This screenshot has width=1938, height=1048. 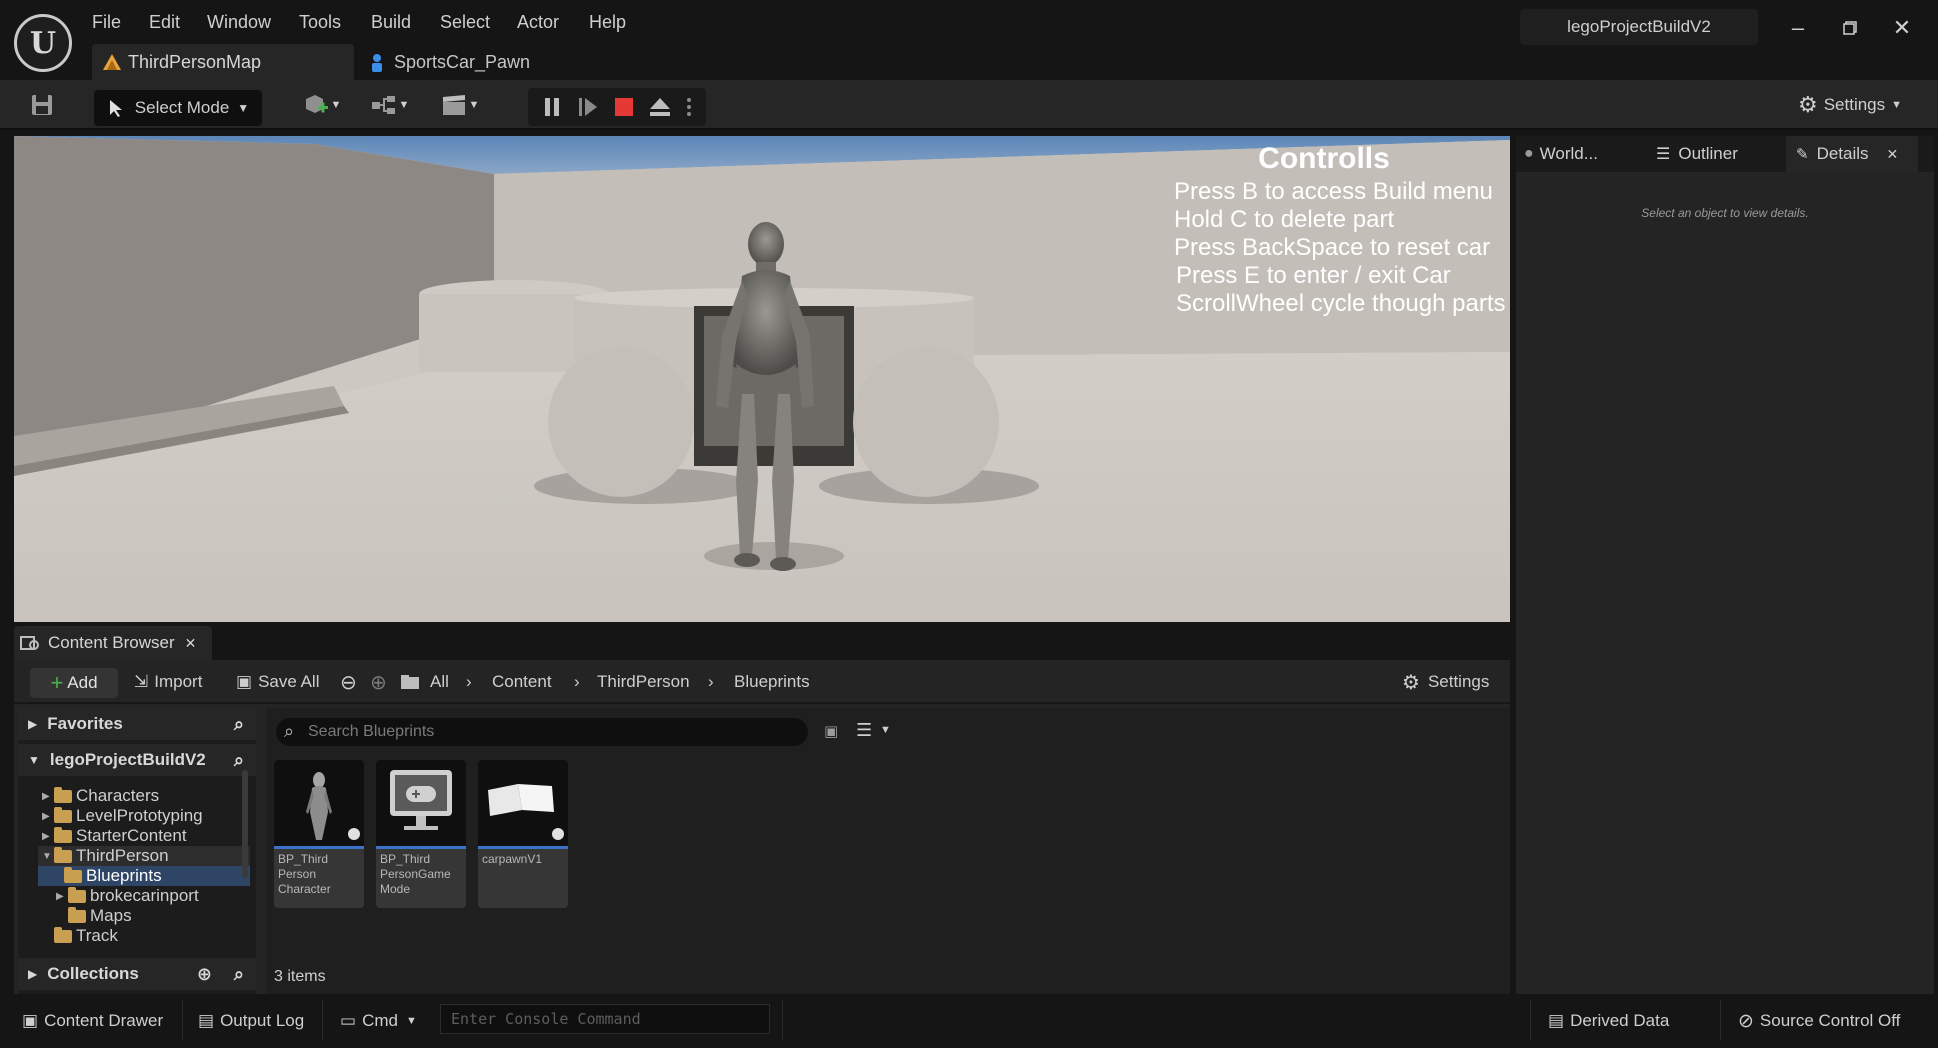 What do you see at coordinates (689, 107) in the screenshot?
I see `more-options-icon` at bounding box center [689, 107].